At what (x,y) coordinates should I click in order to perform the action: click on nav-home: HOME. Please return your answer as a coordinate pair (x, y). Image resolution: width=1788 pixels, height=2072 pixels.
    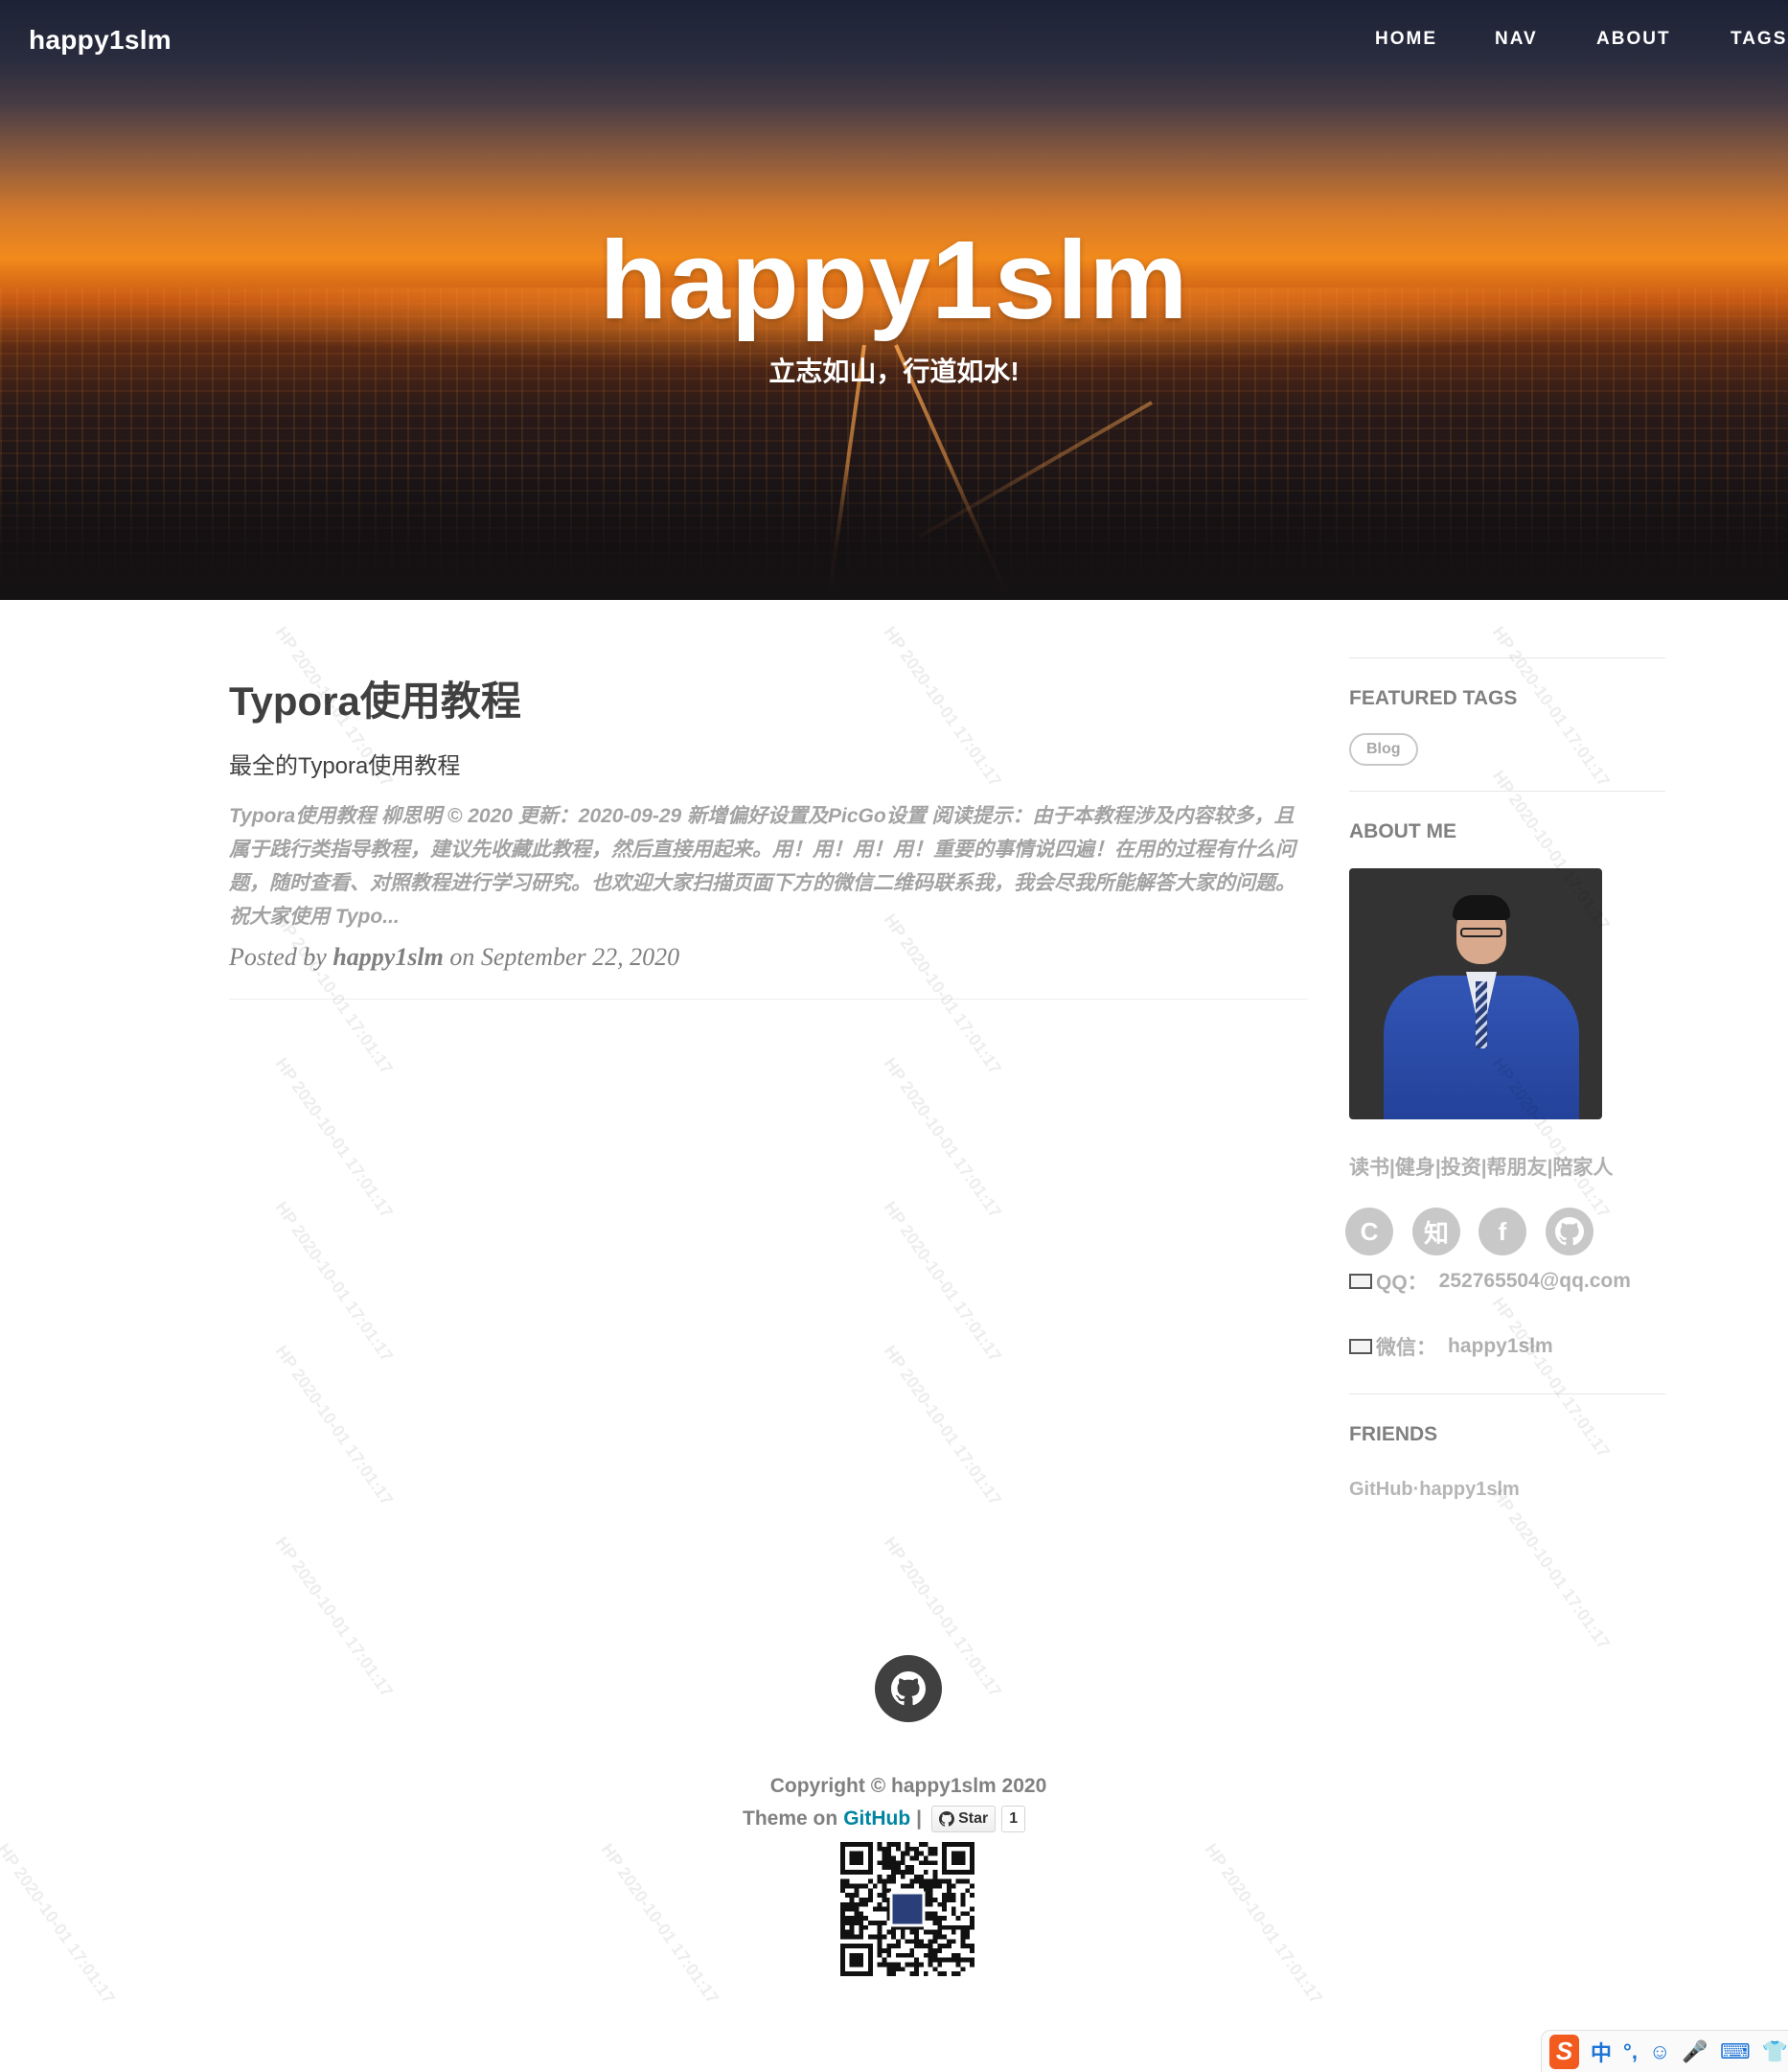
    Looking at the image, I should click on (1406, 39).